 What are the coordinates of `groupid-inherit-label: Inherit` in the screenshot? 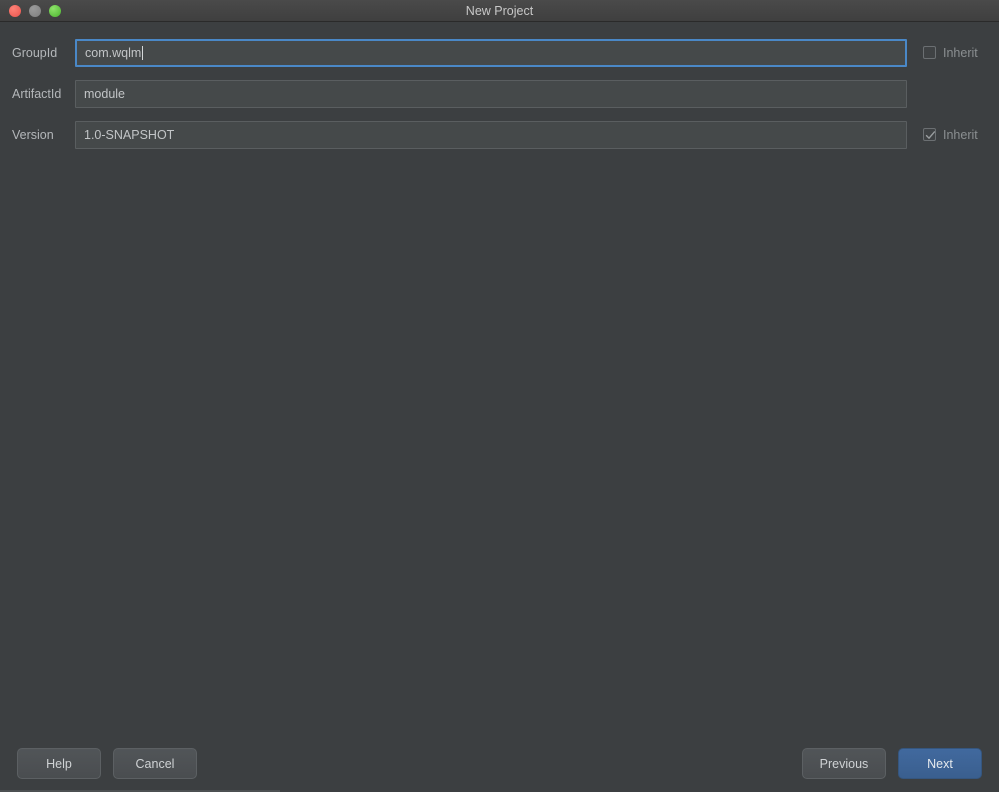 It's located at (960, 52).